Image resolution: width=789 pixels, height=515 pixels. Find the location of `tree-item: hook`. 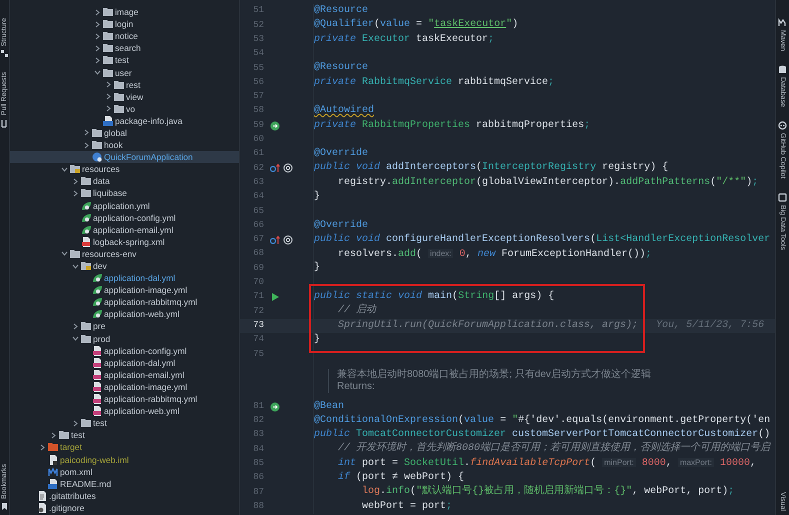

tree-item: hook is located at coordinates (124, 145).